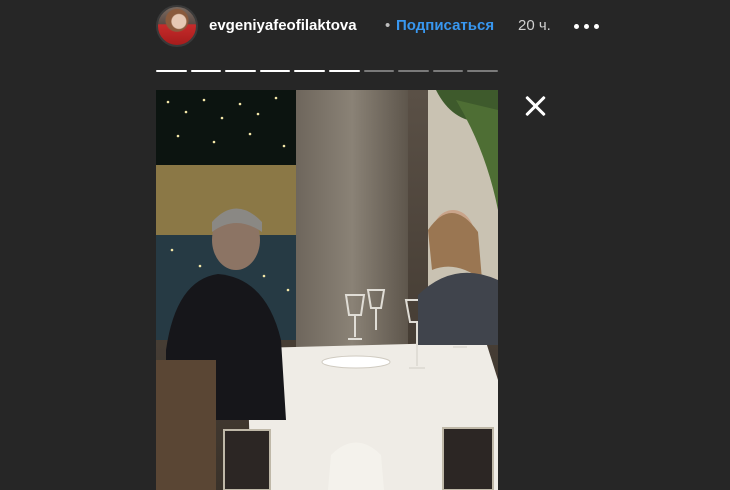  What do you see at coordinates (327, 71) in the screenshot?
I see `story-progress-bar` at bounding box center [327, 71].